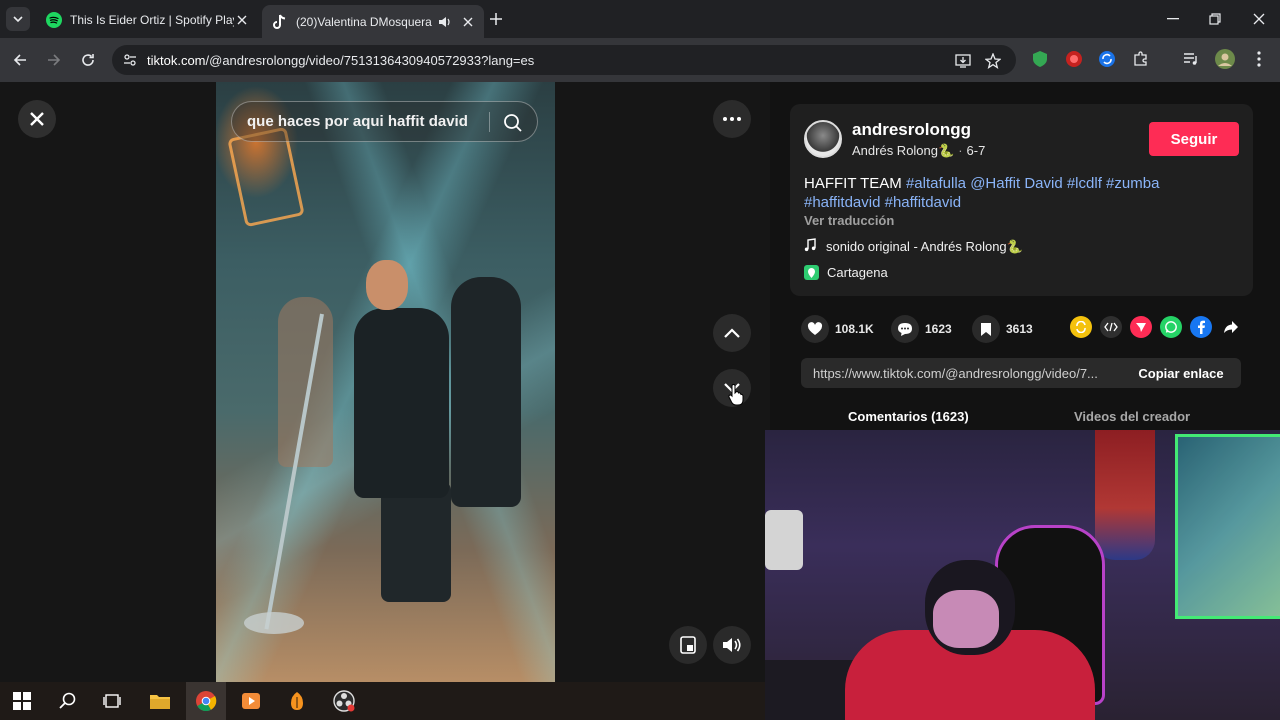  I want to click on reload-button, so click(88, 60).